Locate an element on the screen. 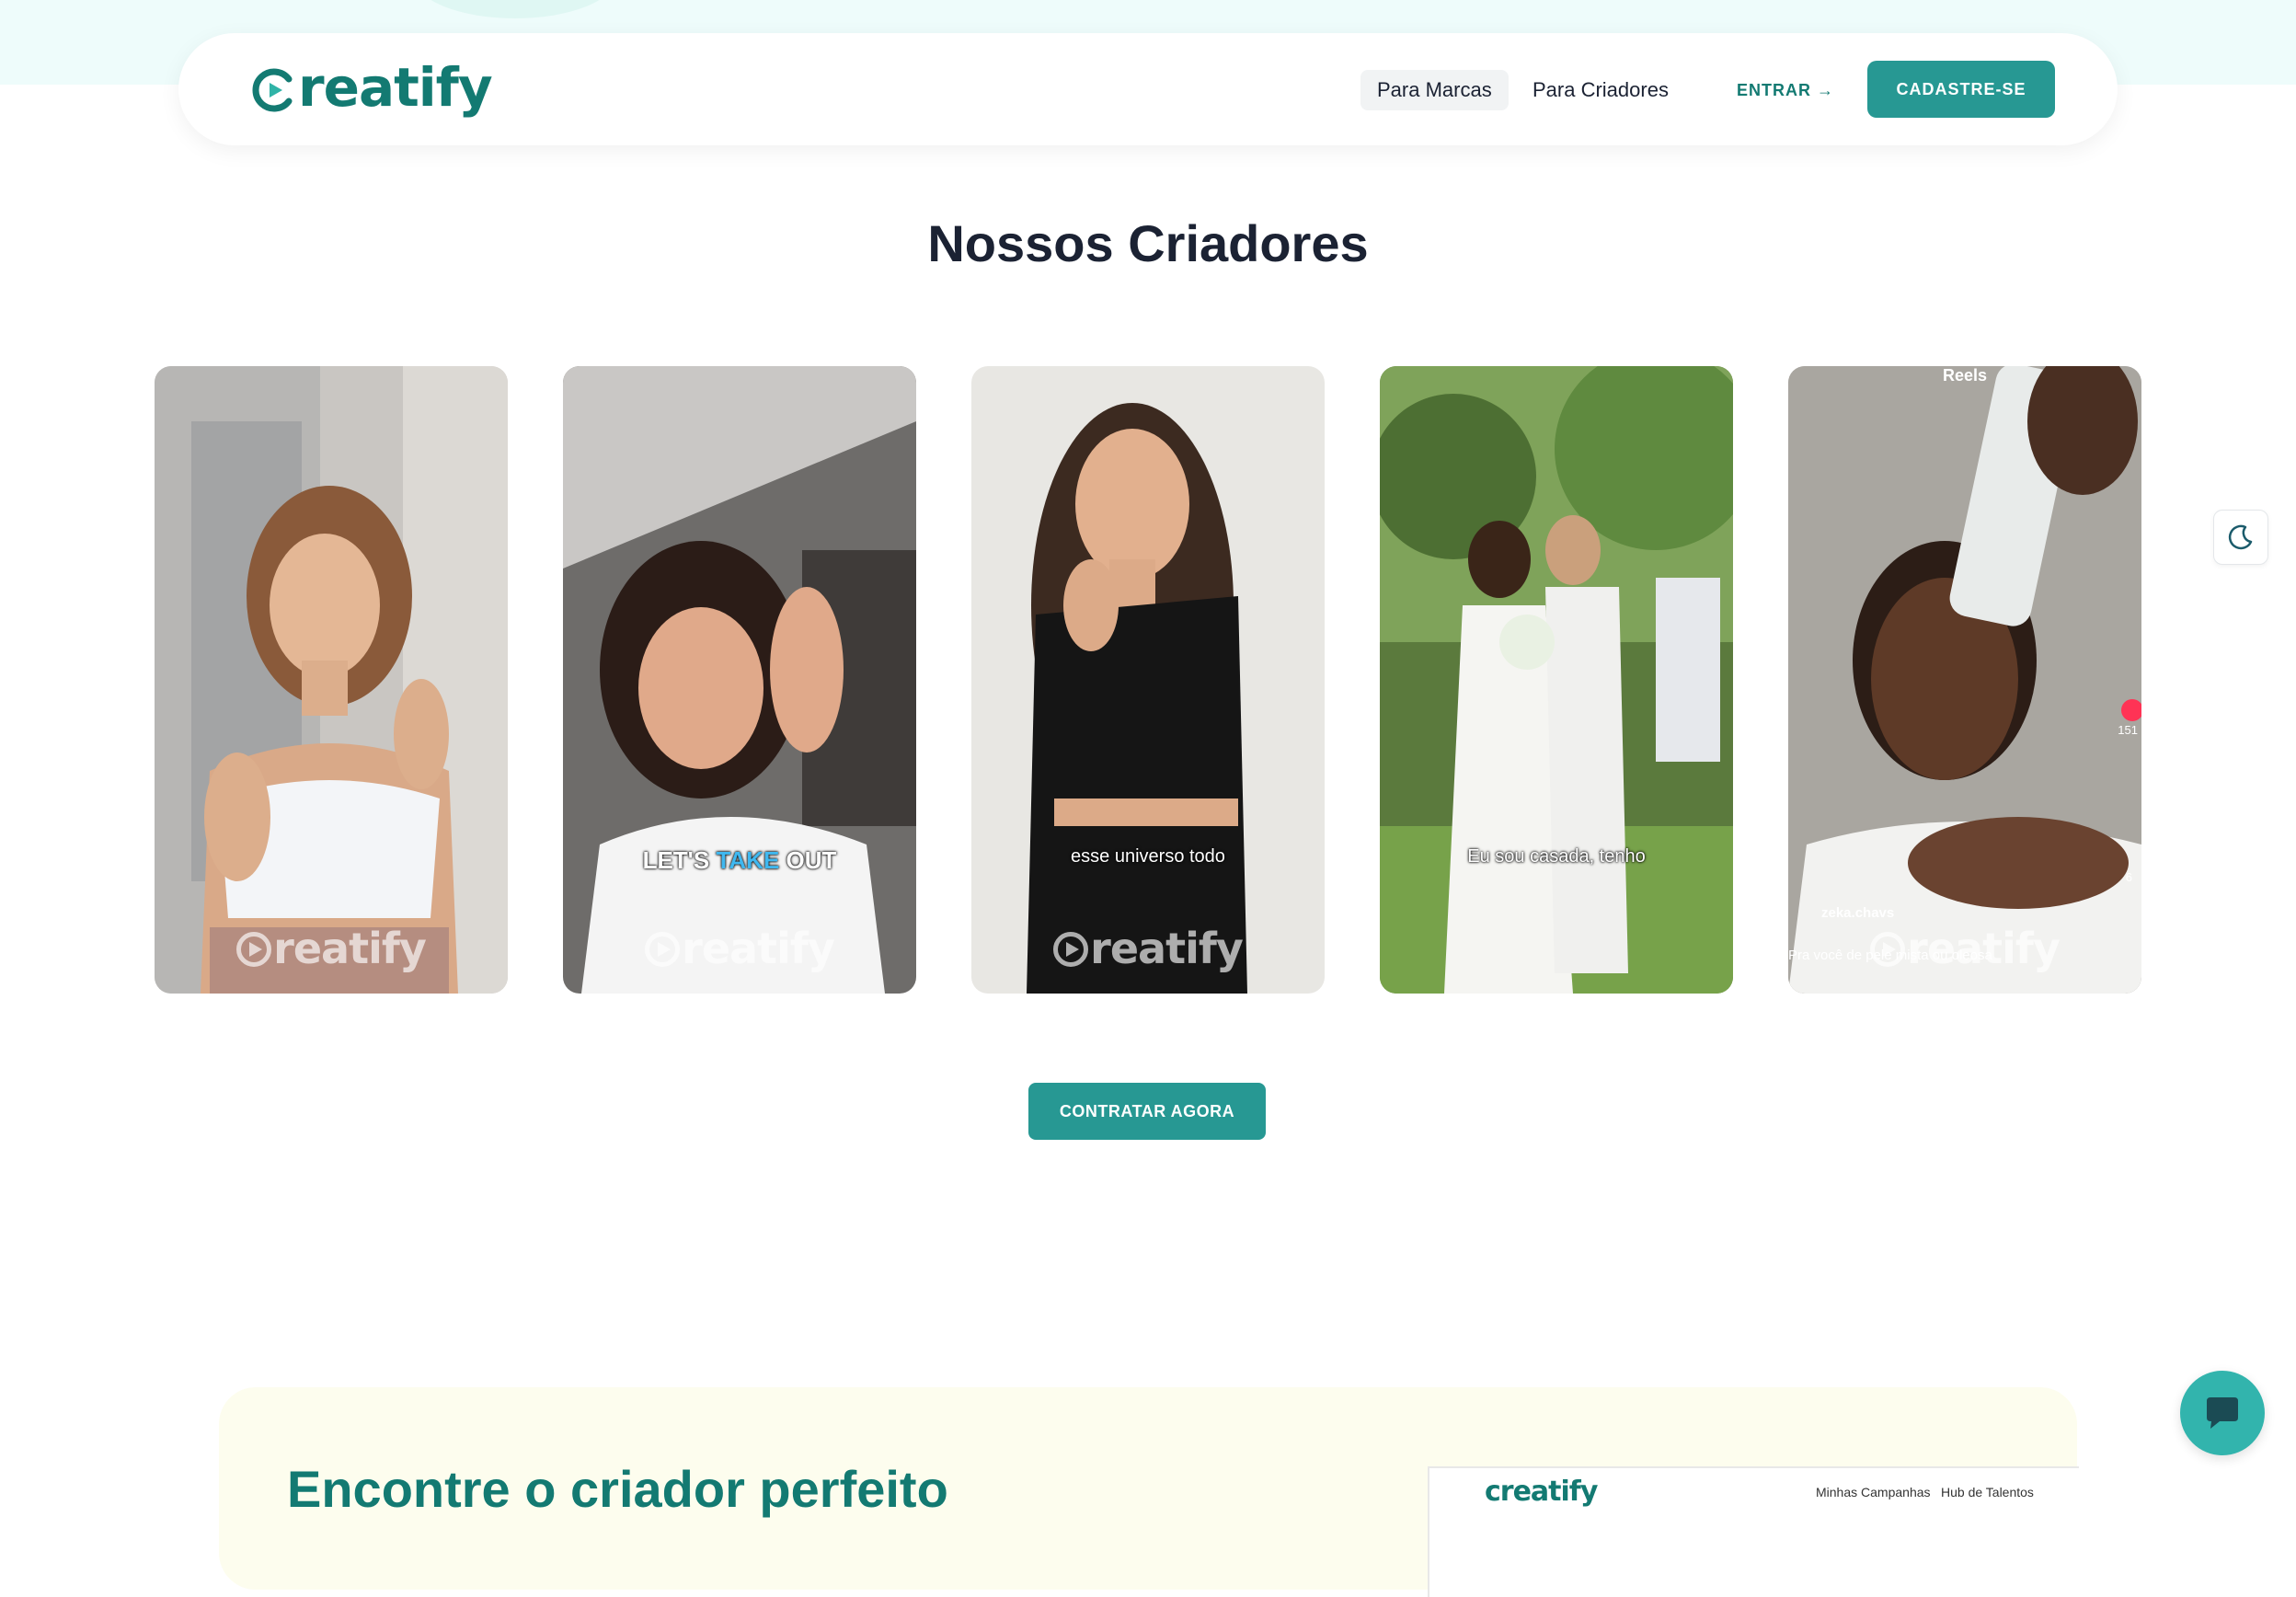 Image resolution: width=2296 pixels, height=1597 pixels. likes-count: 151 is located at coordinates (2128, 730).